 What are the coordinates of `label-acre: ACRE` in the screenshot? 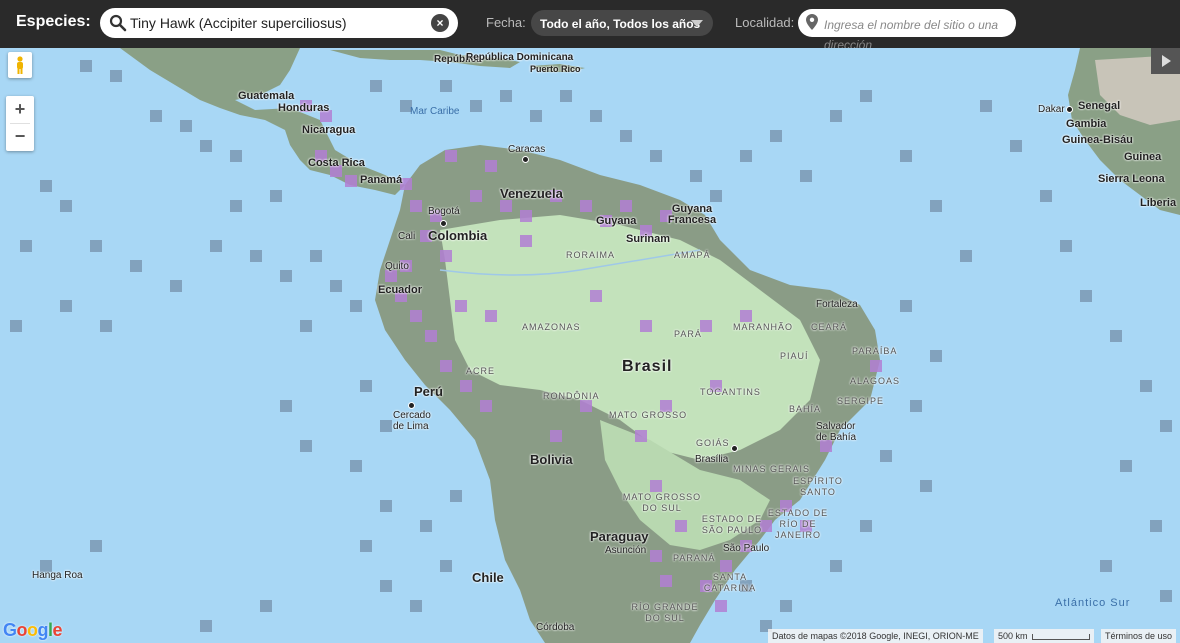 It's located at (481, 371).